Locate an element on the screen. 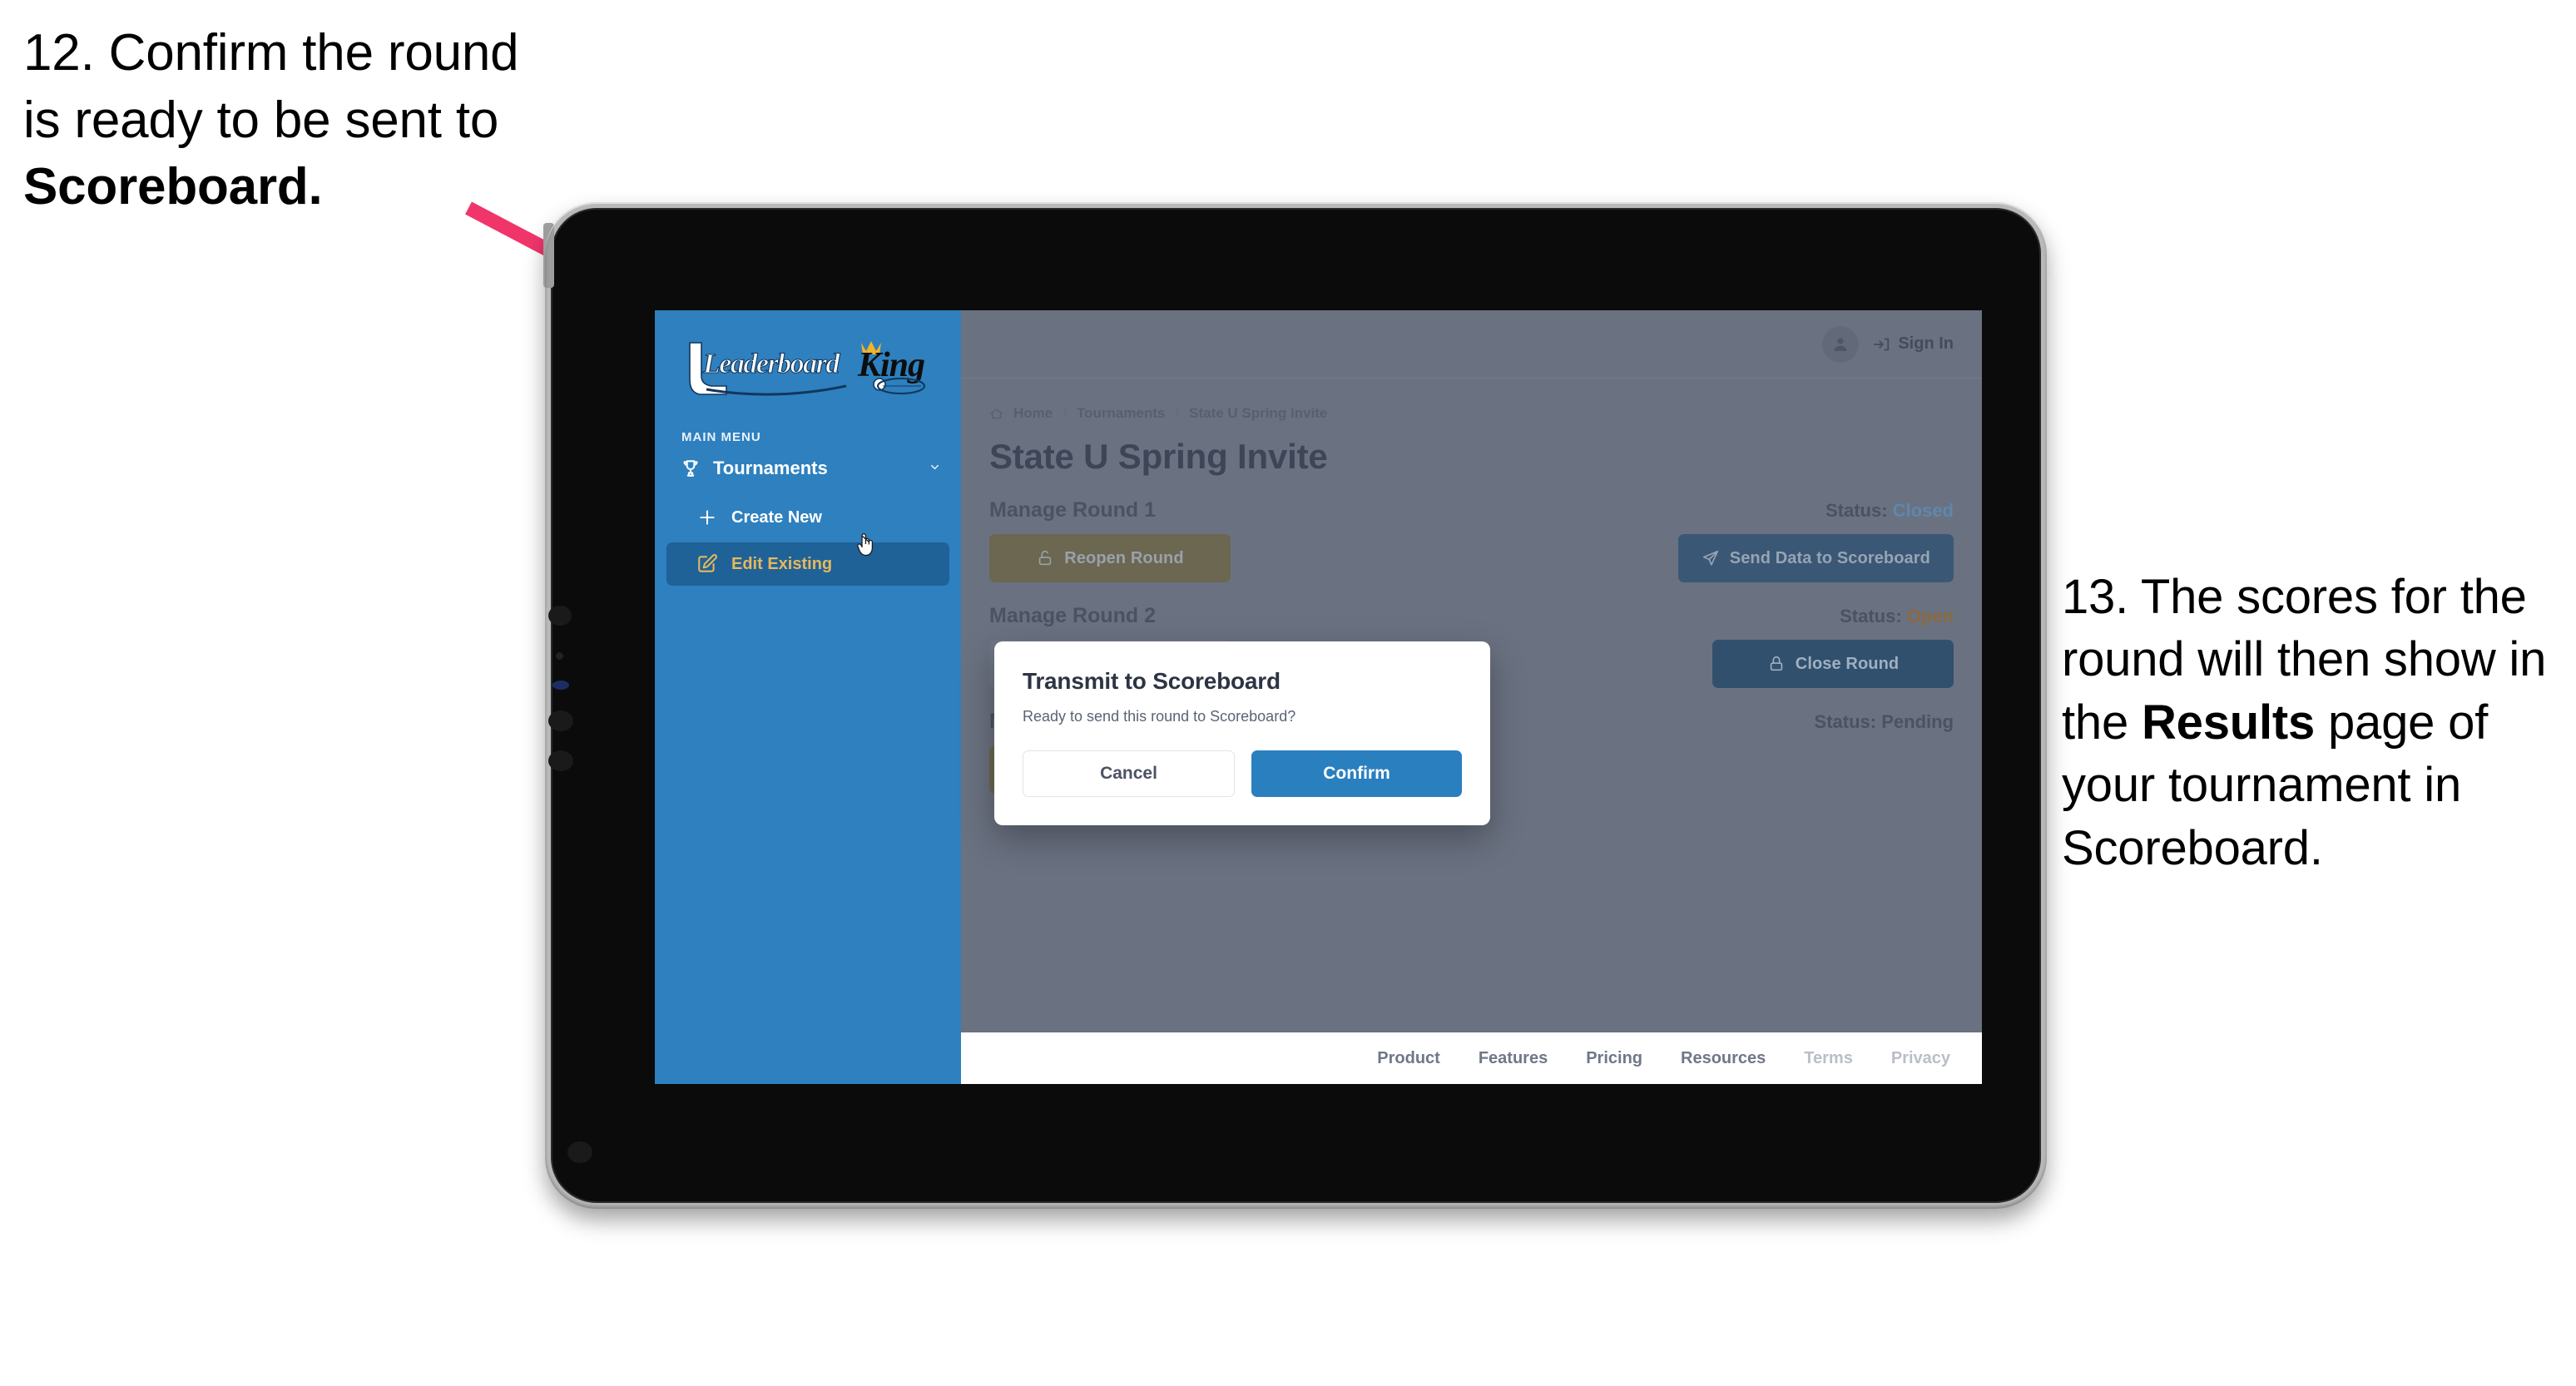 The image size is (2576, 1386). volume-down-button is located at coordinates (560, 720).